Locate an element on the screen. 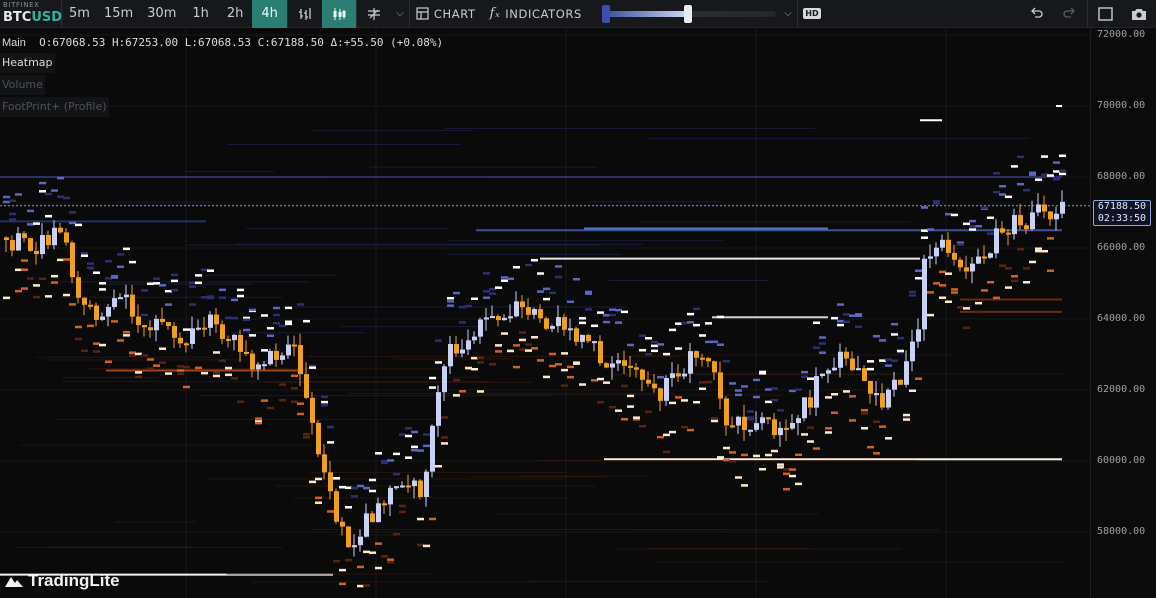 The image size is (1156, 598). slider-handle-max is located at coordinates (687, 13).